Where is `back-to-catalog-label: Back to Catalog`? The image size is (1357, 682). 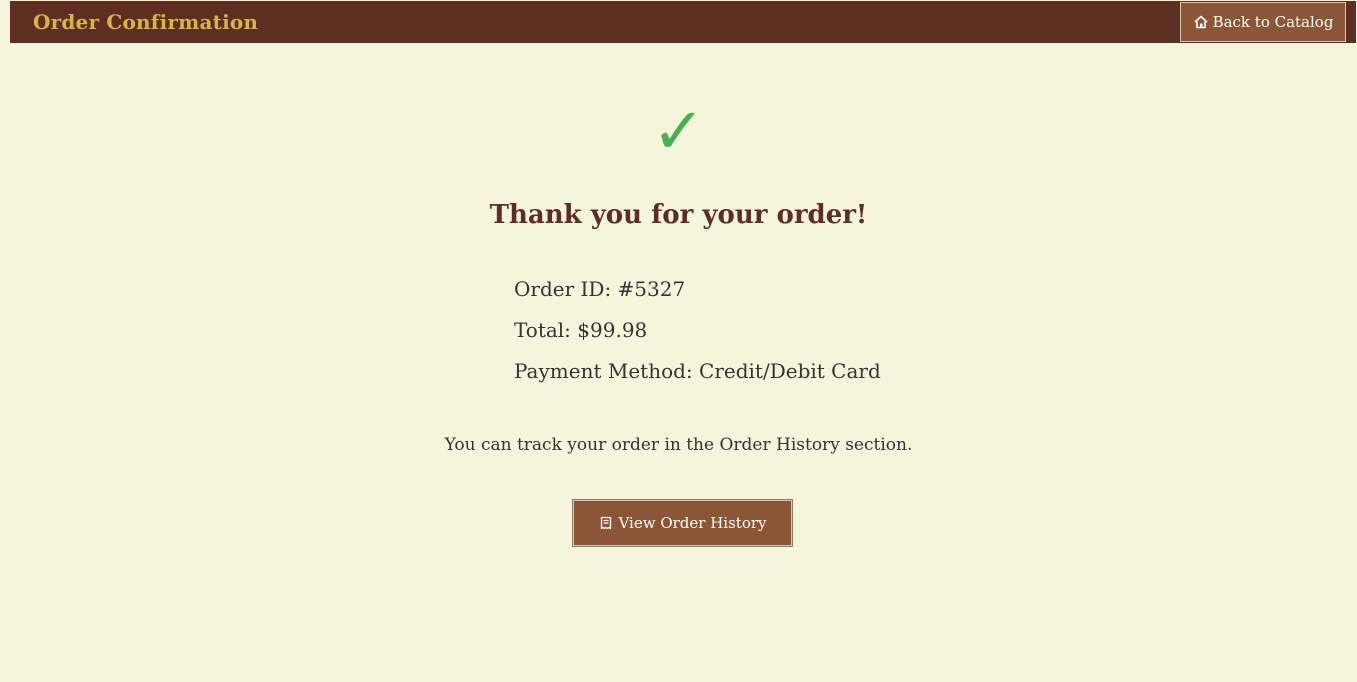
back-to-catalog-label: Back to Catalog is located at coordinates (1273, 22).